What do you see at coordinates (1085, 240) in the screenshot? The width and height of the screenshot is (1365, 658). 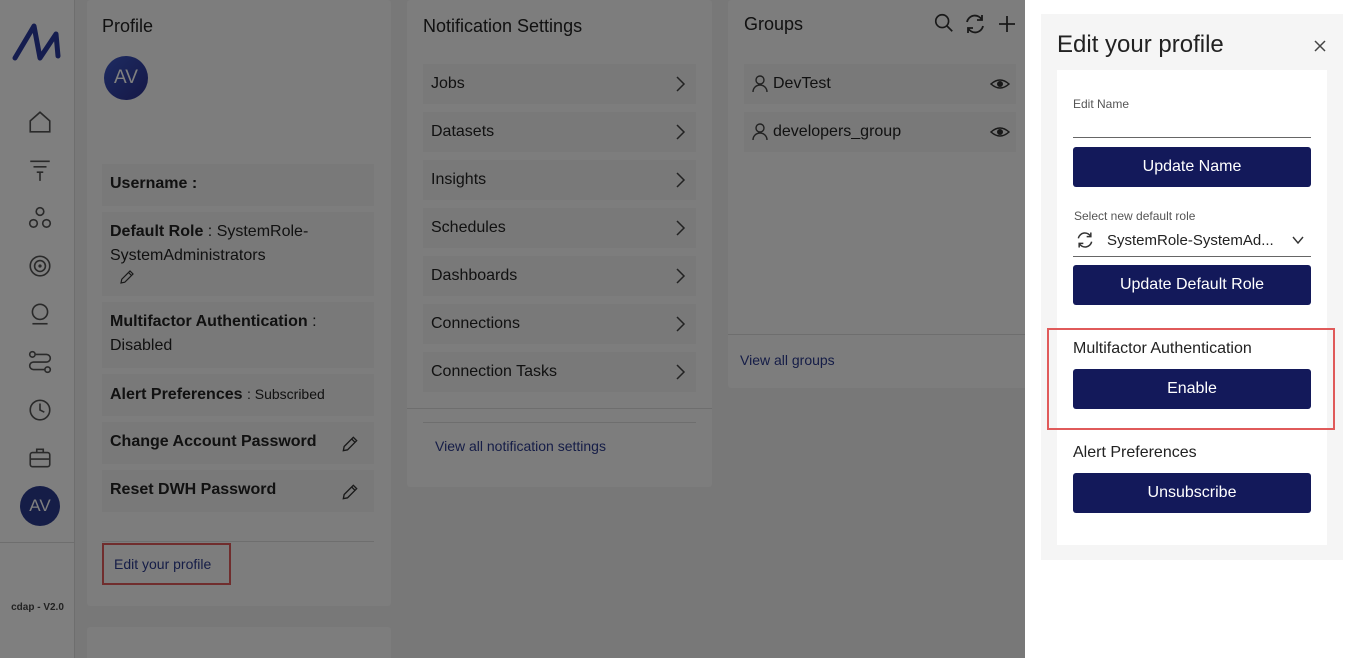 I see `refresh-icon` at bounding box center [1085, 240].